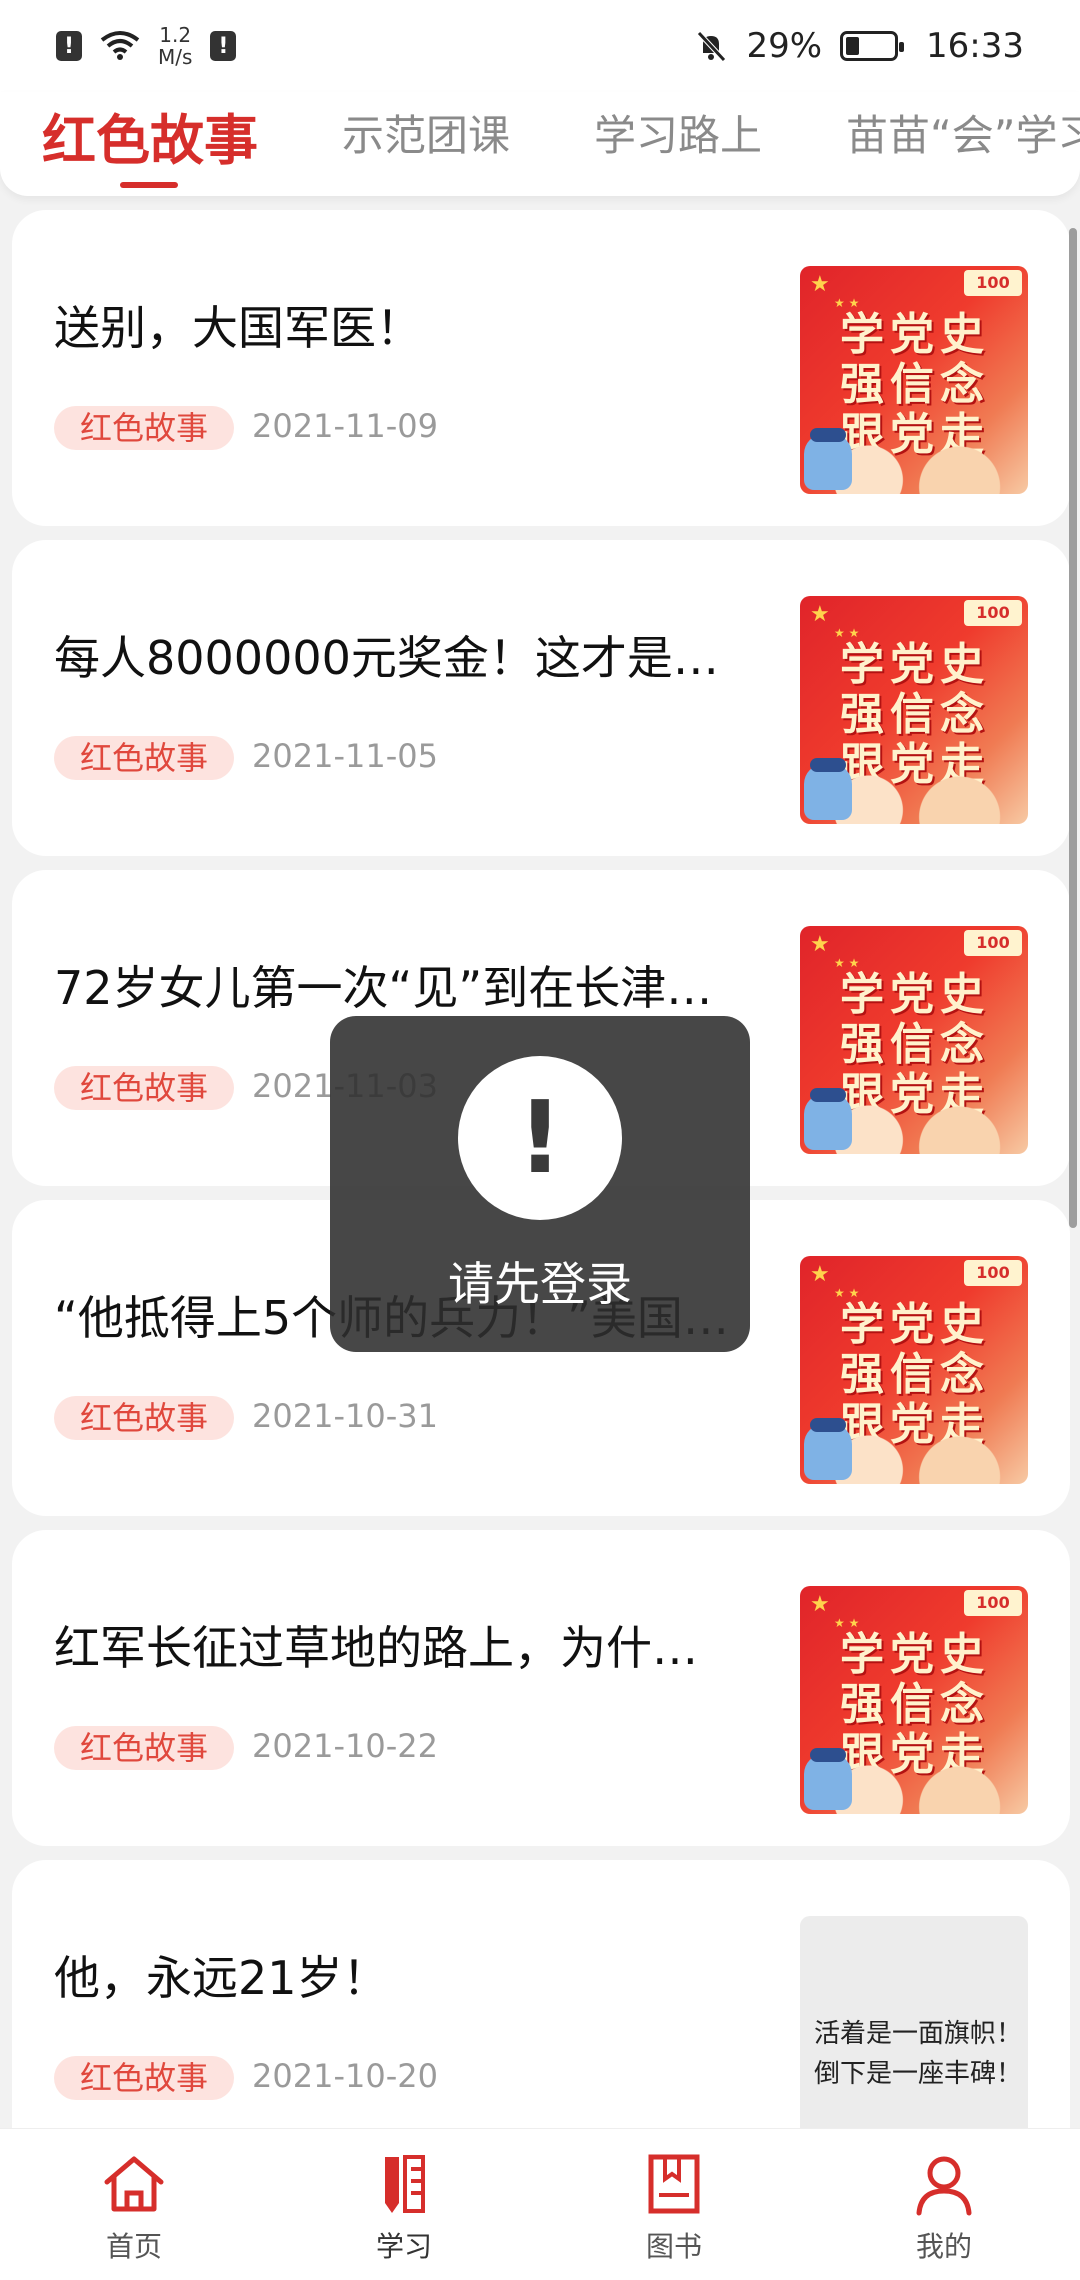 The width and height of the screenshot is (1080, 2280). I want to click on book-icon, so click(674, 2184).